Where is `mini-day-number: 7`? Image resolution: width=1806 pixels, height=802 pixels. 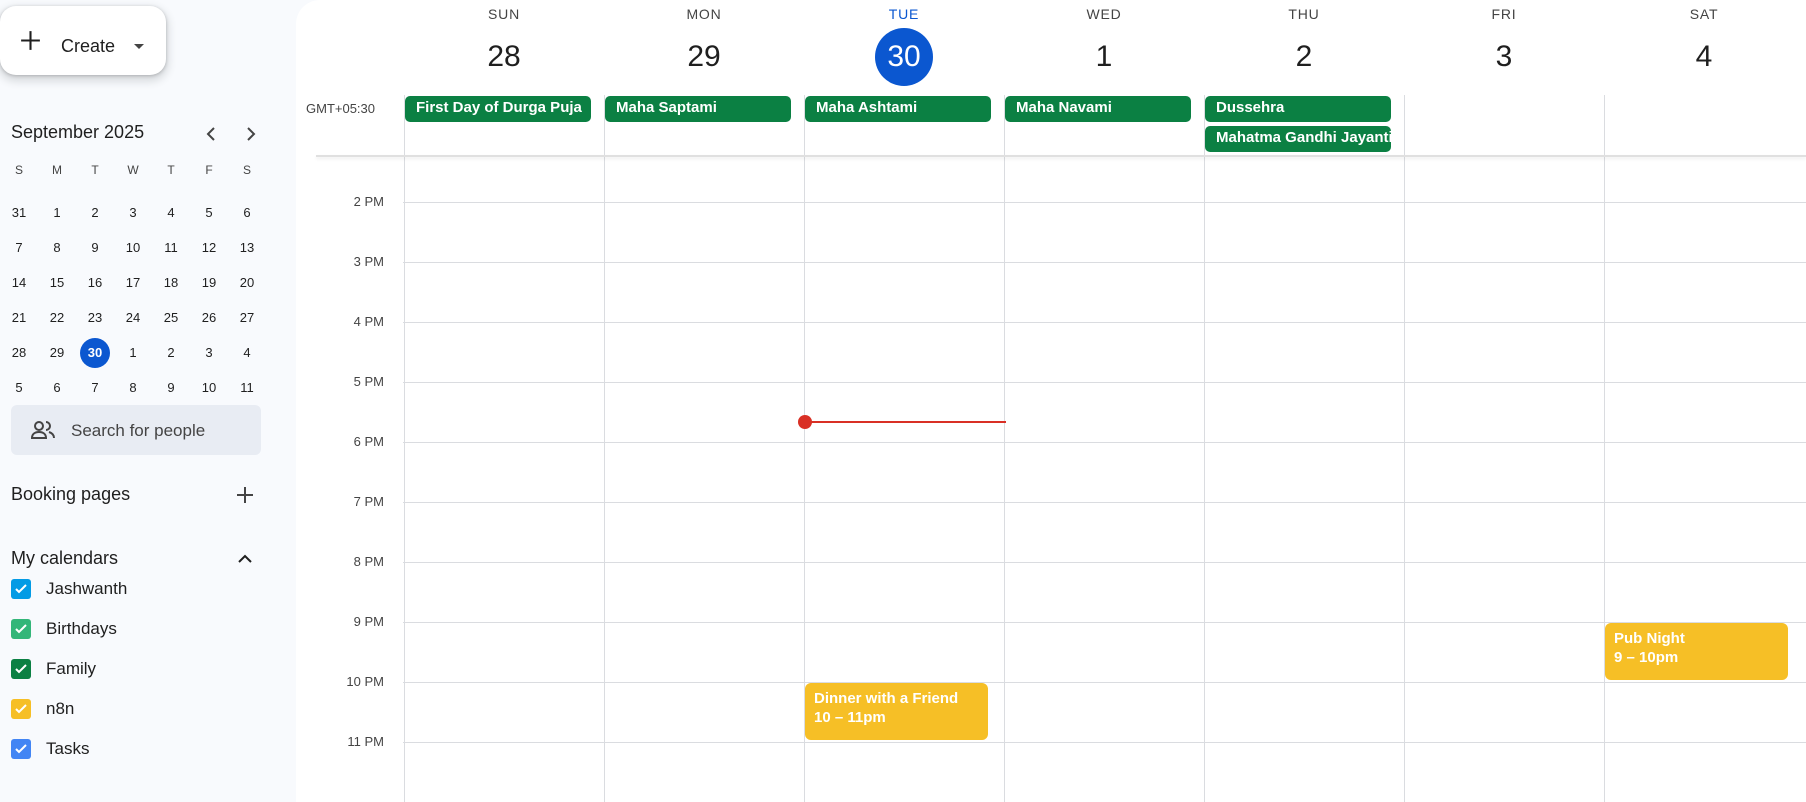 mini-day-number: 7 is located at coordinates (95, 387).